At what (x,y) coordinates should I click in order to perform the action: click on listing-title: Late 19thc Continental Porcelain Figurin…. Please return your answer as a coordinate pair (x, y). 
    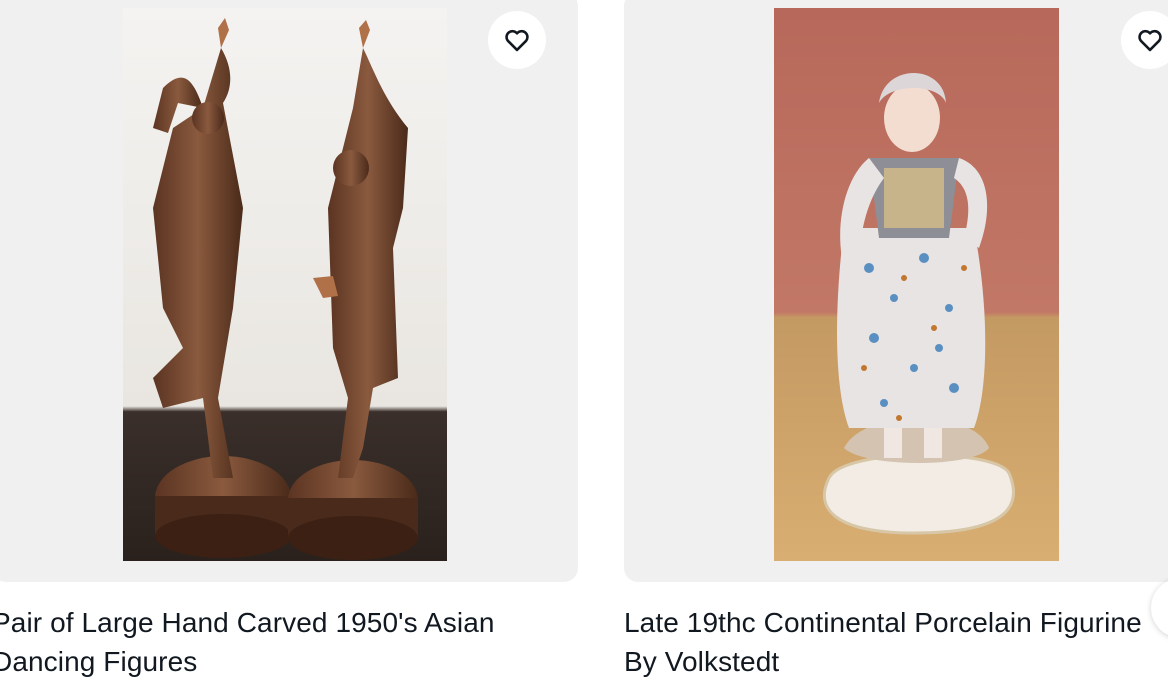
    Looking at the image, I should click on (884, 642).